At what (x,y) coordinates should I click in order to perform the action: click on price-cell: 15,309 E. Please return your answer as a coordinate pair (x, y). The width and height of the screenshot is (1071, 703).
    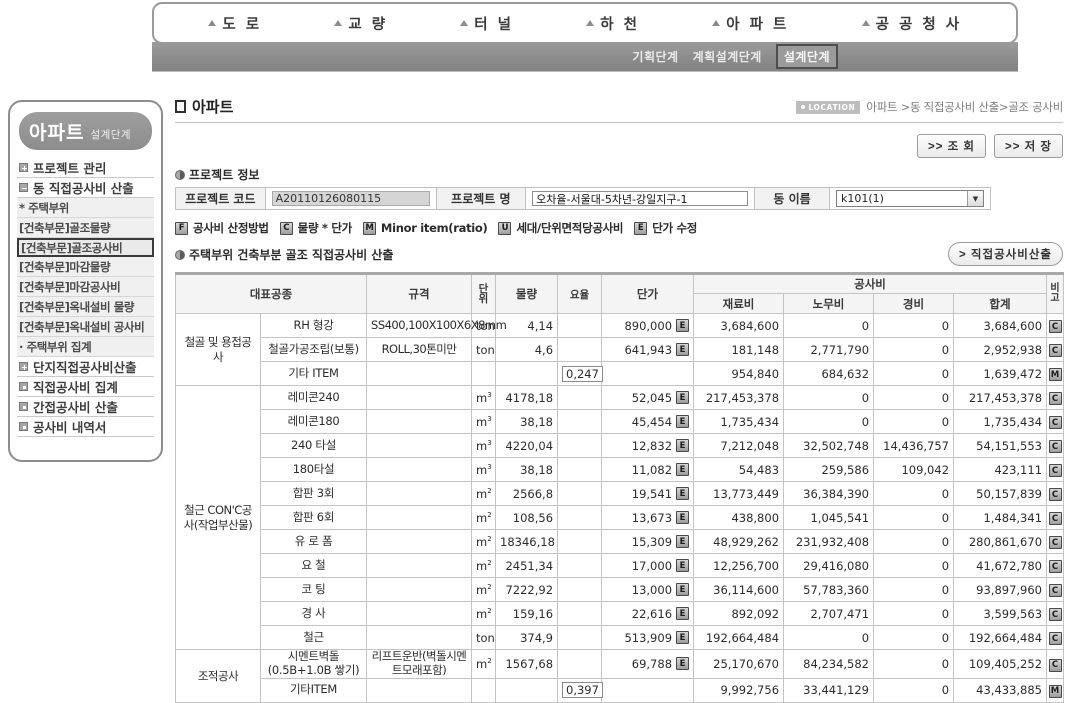
    Looking at the image, I should click on (648, 541).